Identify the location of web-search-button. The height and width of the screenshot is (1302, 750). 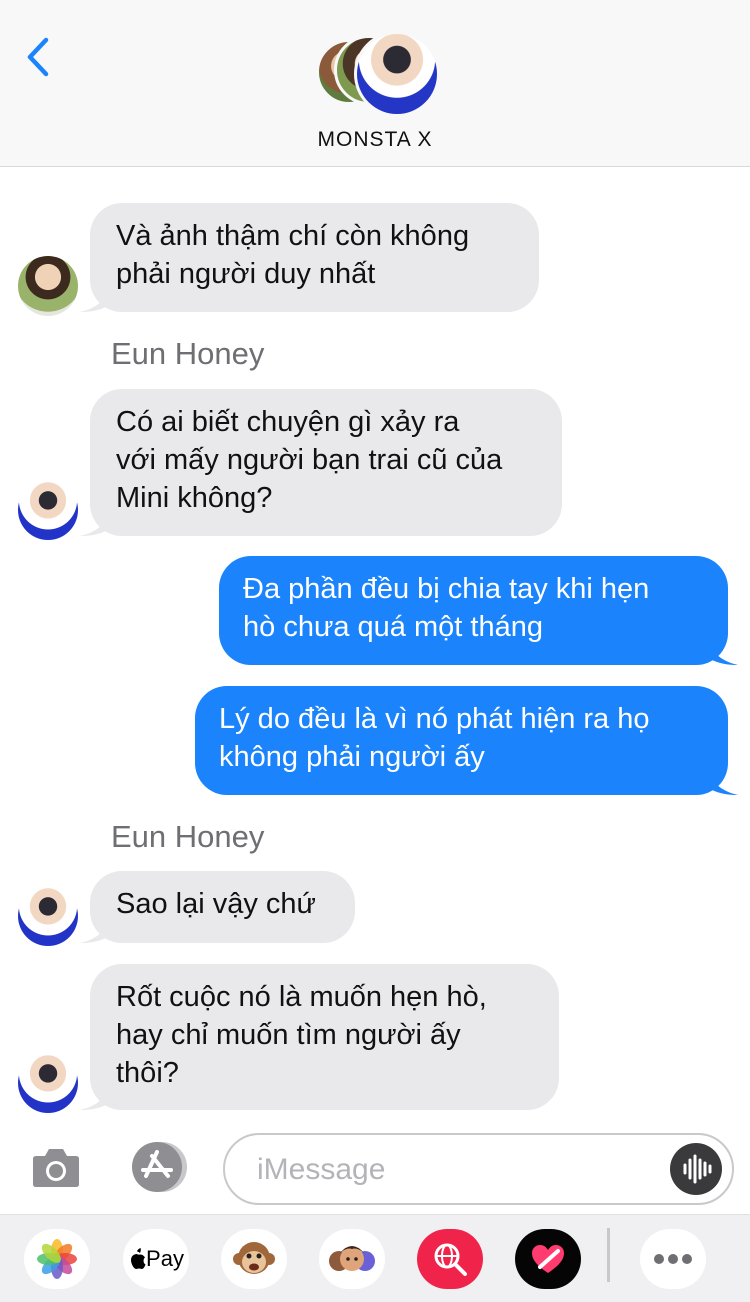
(450, 1259).